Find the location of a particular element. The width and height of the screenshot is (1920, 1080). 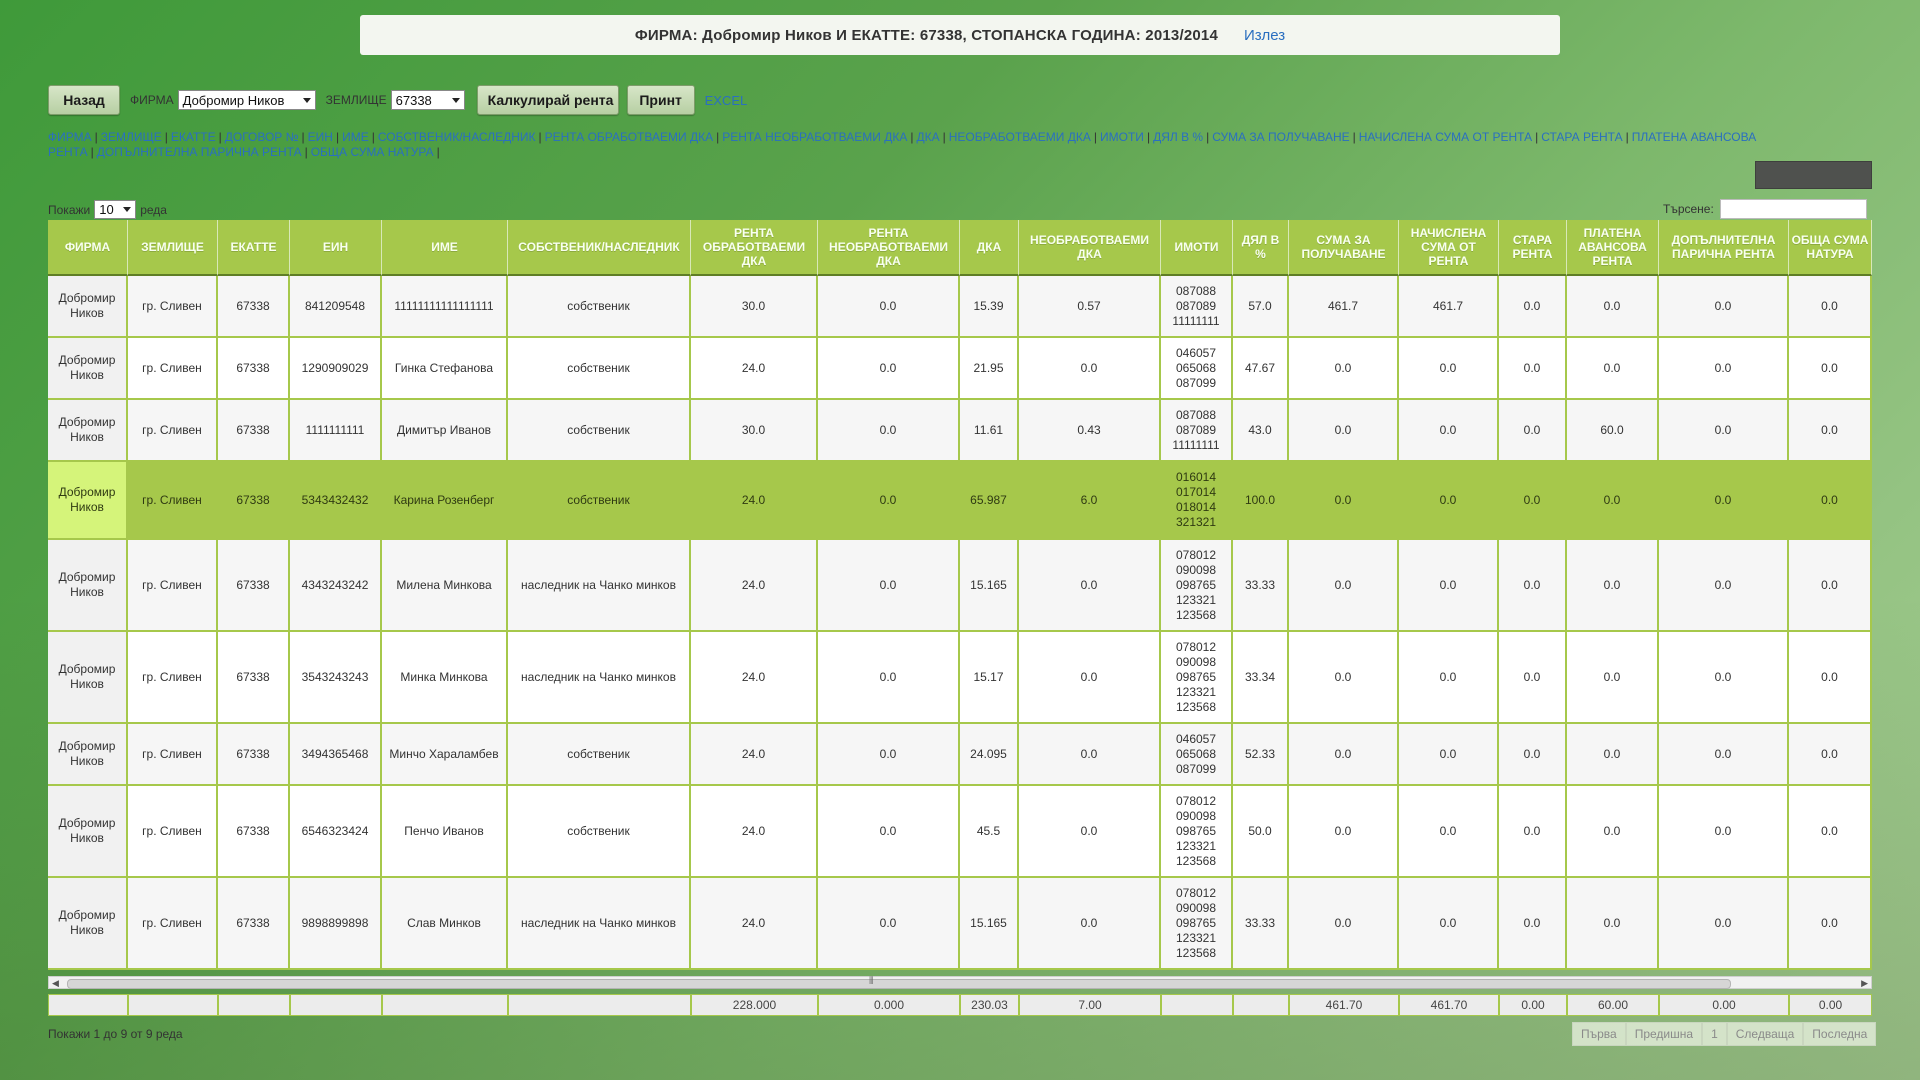

column-header: ИМОТИ is located at coordinates (1197, 248).